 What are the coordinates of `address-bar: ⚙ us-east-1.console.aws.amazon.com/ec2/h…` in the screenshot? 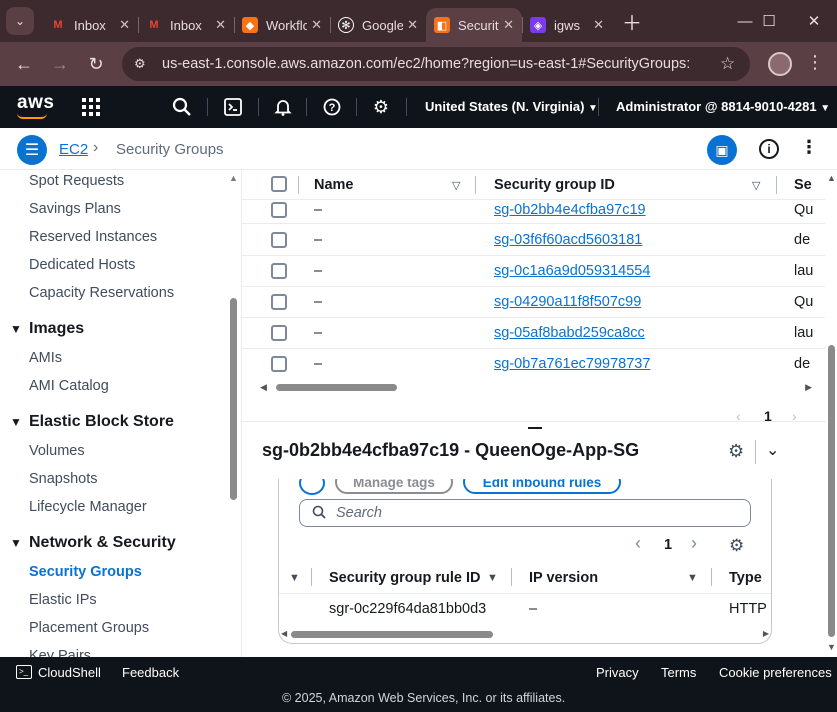 It's located at (436, 64).